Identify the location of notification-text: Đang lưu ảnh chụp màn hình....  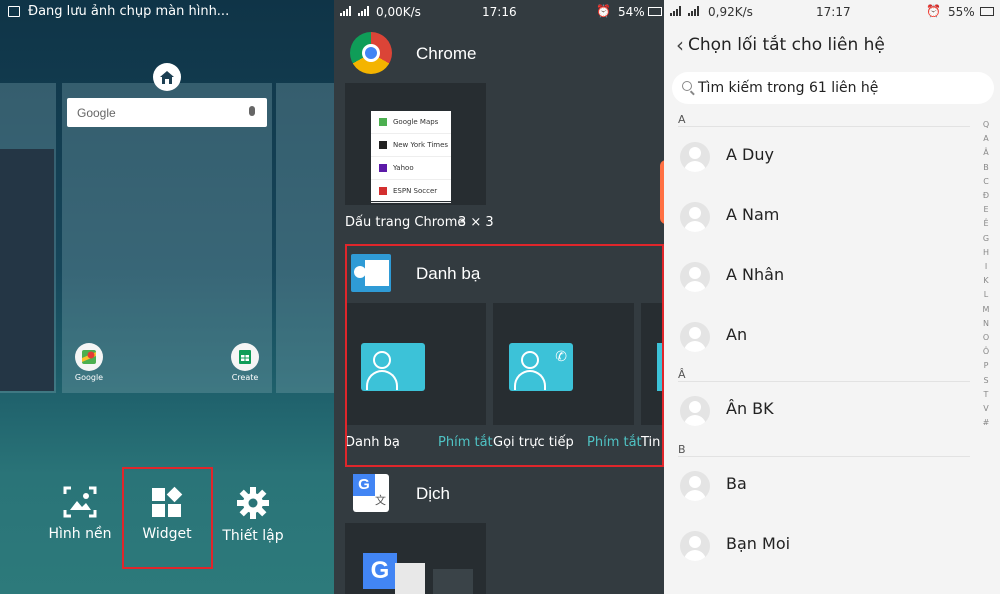
(129, 11).